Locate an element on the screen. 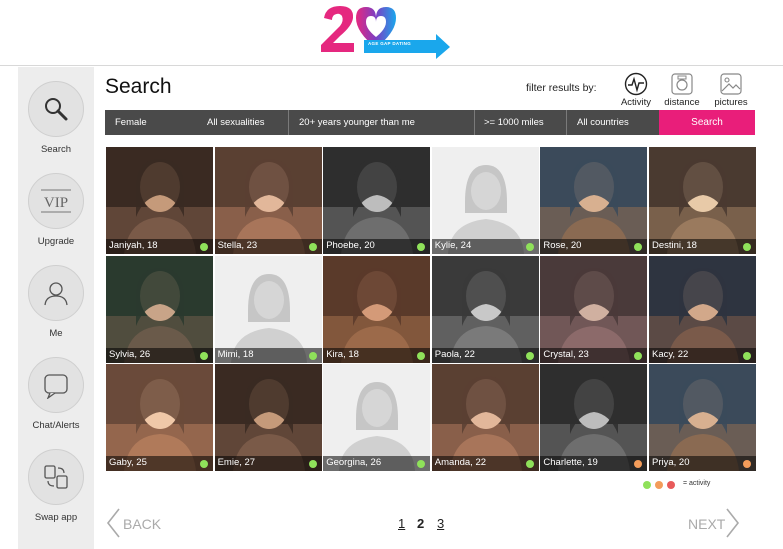 This screenshot has height=549, width=783. sidebar-upgrade-circle: VIP is located at coordinates (56, 201).